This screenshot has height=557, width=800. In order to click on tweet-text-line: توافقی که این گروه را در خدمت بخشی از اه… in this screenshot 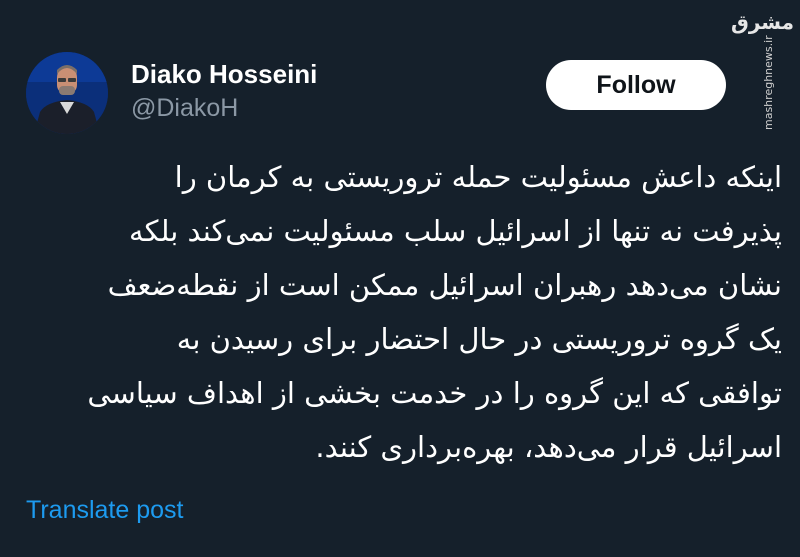, I will do `click(434, 393)`.